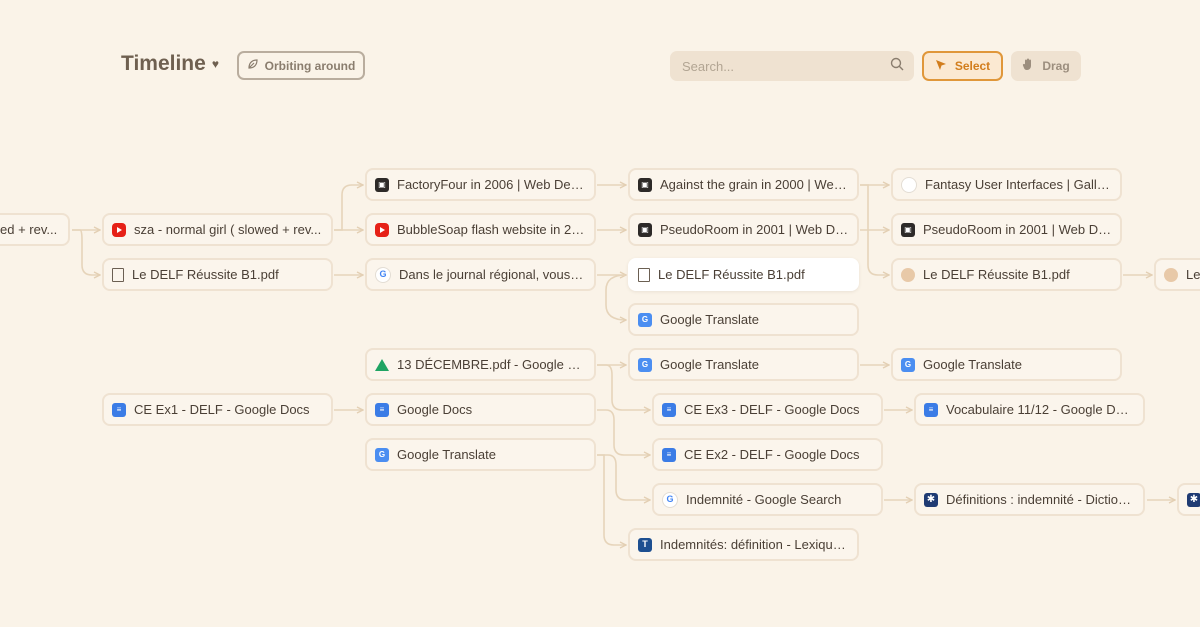 The image size is (1200, 627). I want to click on google-drive-icon, so click(382, 364).